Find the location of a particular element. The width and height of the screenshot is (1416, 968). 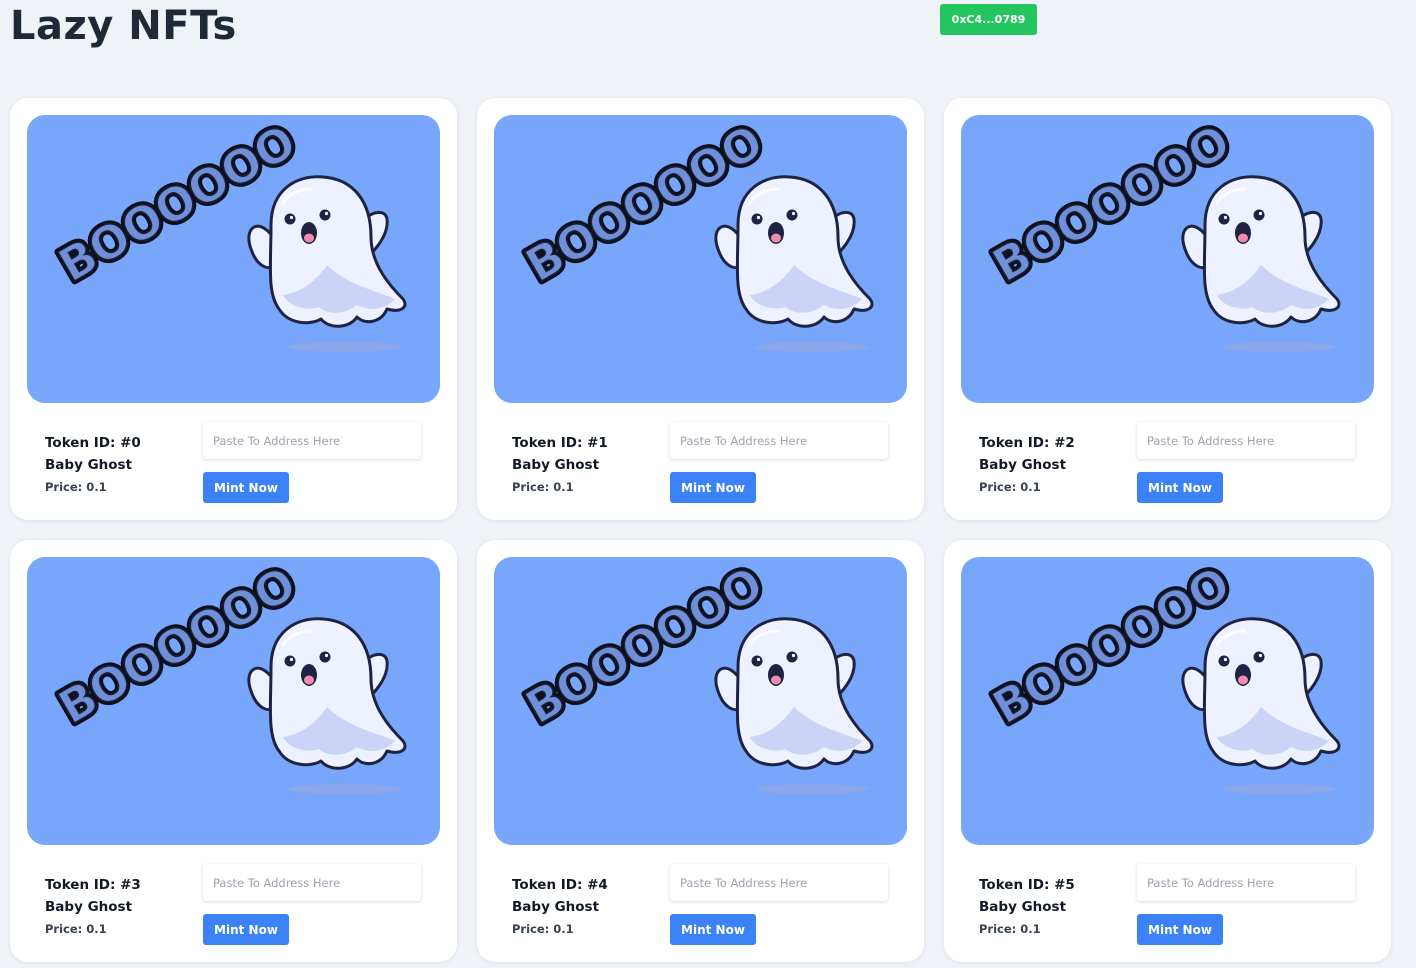

nft-info: Token ID: #1 Baby Ghost Price: 0.1 is located at coordinates (587, 465).